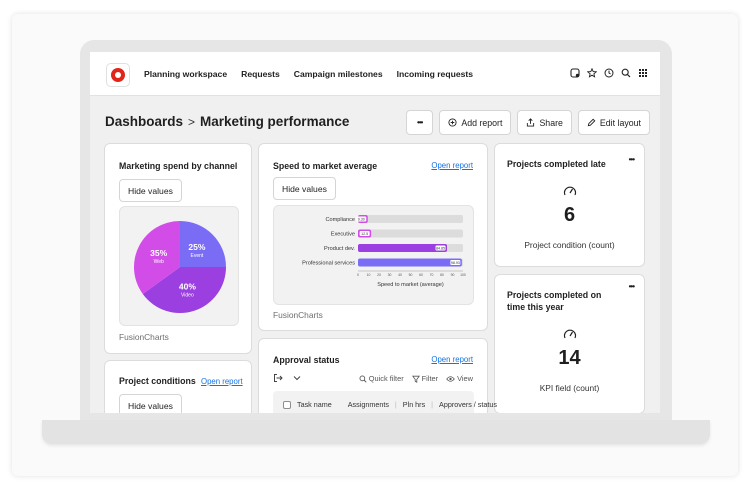 The image size is (750, 489). Describe the element at coordinates (455, 263) in the screenshot. I see `bar-value-label: 98.93` at that location.